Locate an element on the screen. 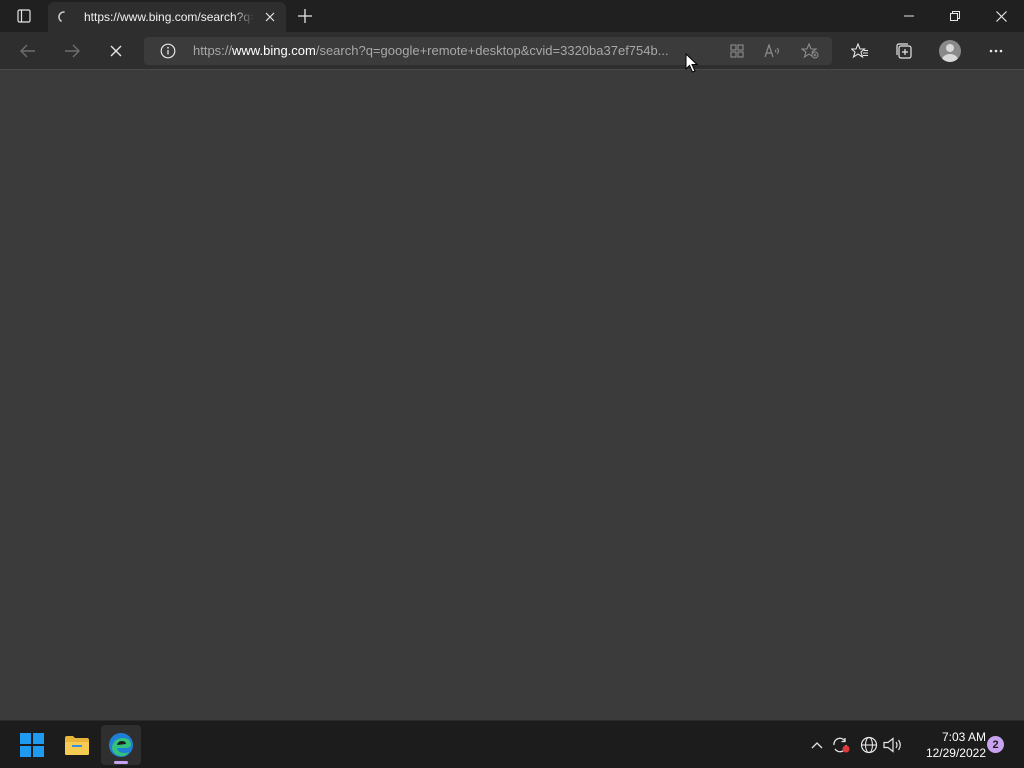  info-icon is located at coordinates (168, 51).